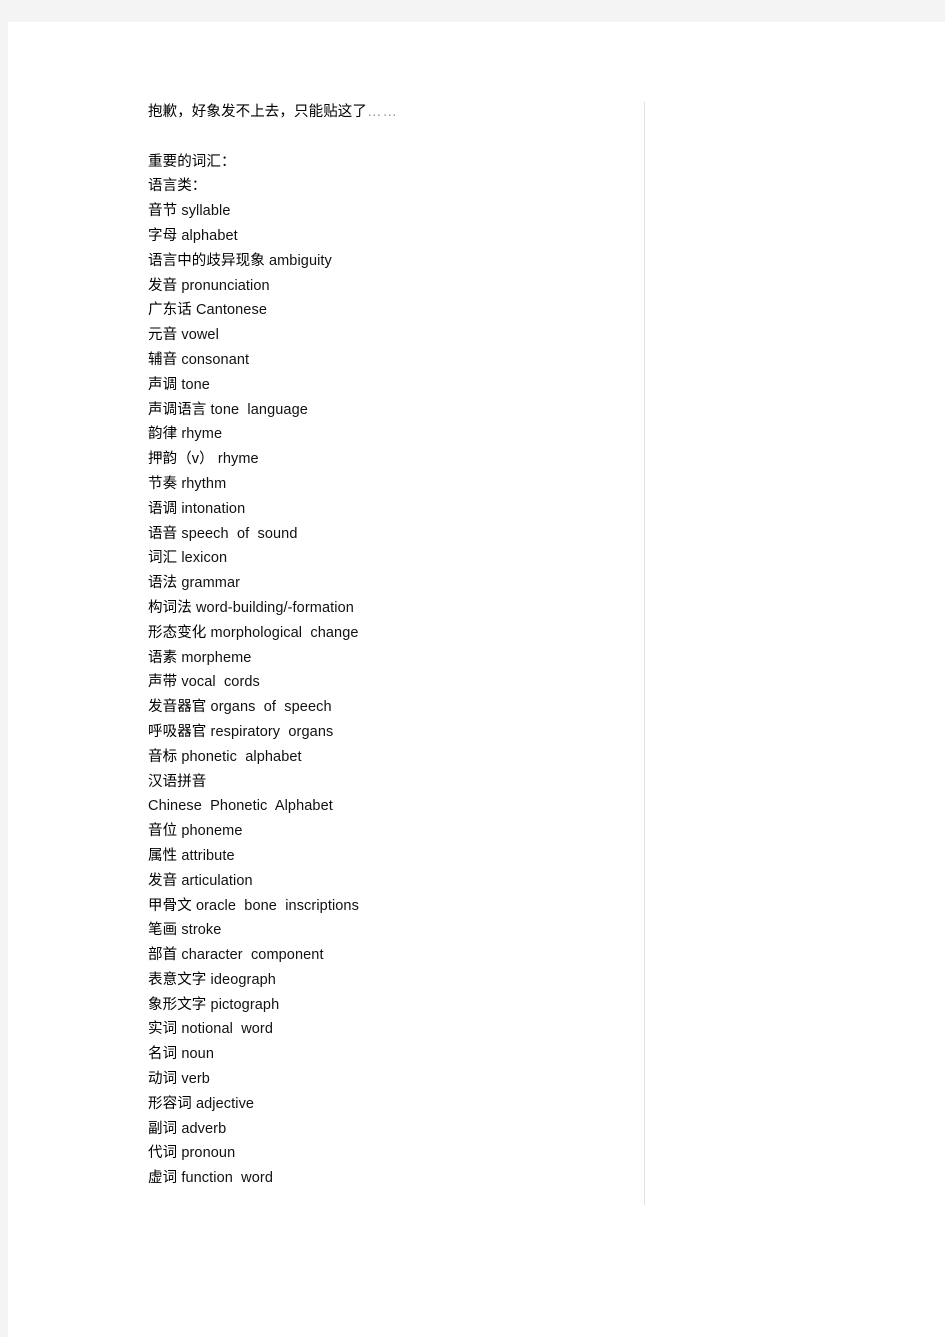 Image resolution: width=945 pixels, height=1337 pixels. Describe the element at coordinates (383, 558) in the screenshot. I see `vocabulary-entry: 词汇 lexicon` at that location.